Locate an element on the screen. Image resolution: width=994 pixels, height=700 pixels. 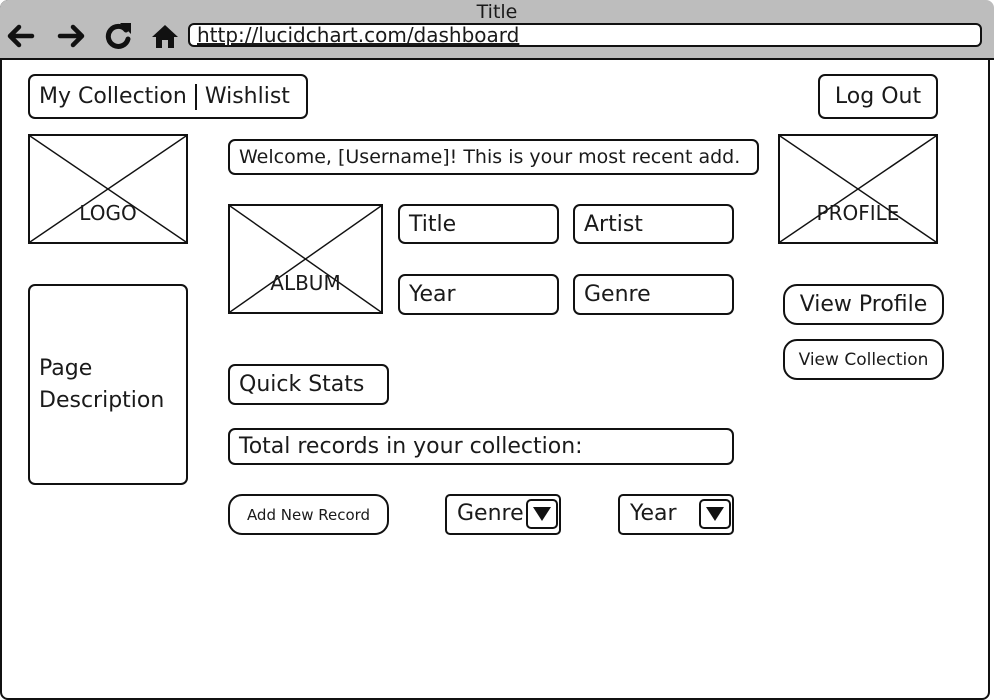
album-art-placeholder: ALBUM is located at coordinates (305, 259).